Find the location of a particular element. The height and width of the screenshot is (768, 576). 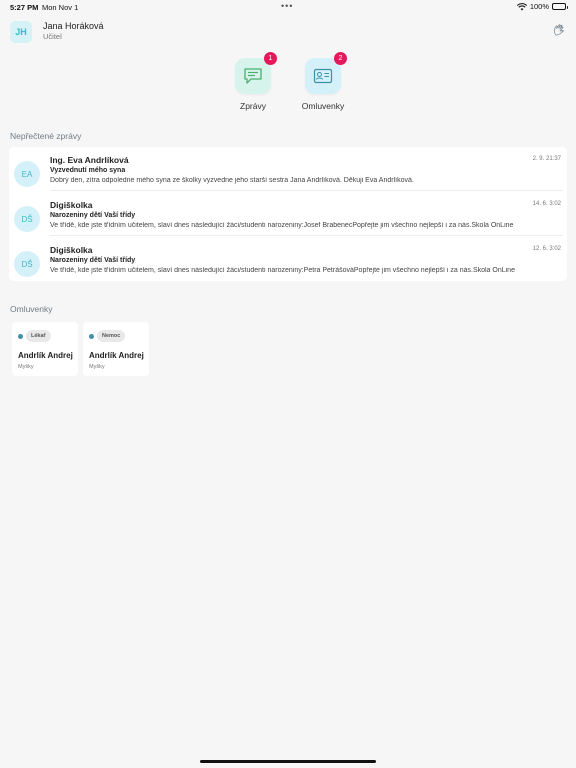

unread-messages-heading: Nepřečtené zprávy is located at coordinates (46, 136).